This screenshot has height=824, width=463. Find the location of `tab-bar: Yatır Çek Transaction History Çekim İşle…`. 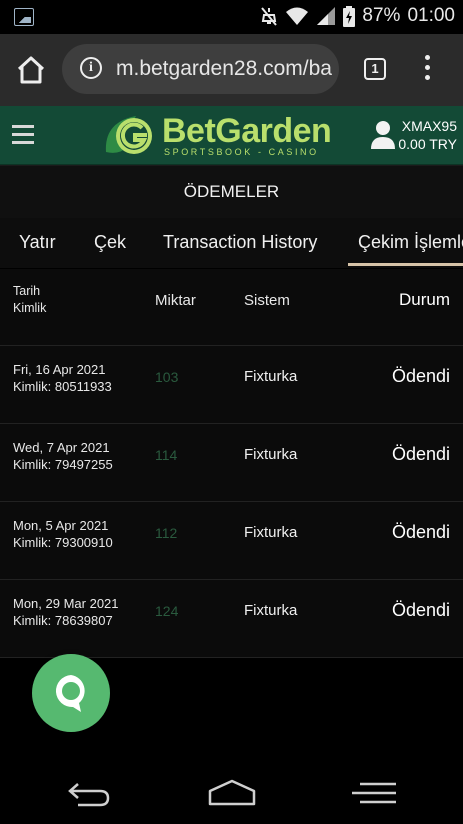

tab-bar: Yatır Çek Transaction History Çekim İşle… is located at coordinates (231, 243).